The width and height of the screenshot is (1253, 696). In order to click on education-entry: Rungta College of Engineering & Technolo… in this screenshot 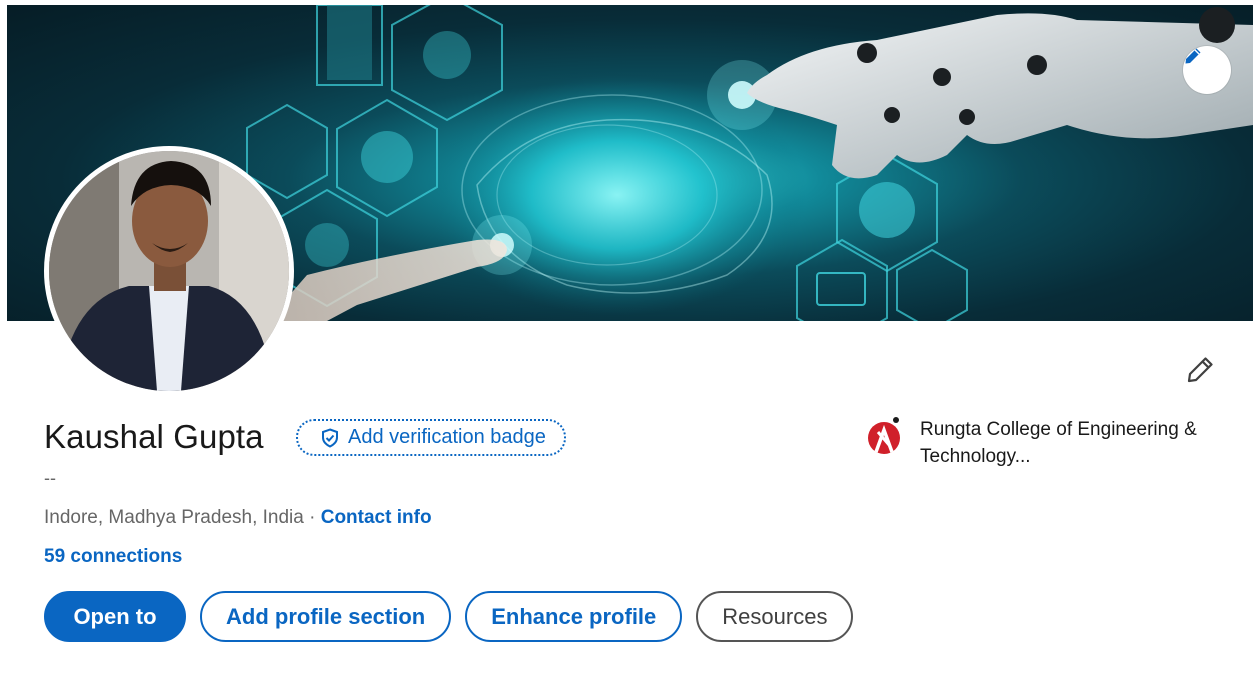, I will do `click(1042, 443)`.